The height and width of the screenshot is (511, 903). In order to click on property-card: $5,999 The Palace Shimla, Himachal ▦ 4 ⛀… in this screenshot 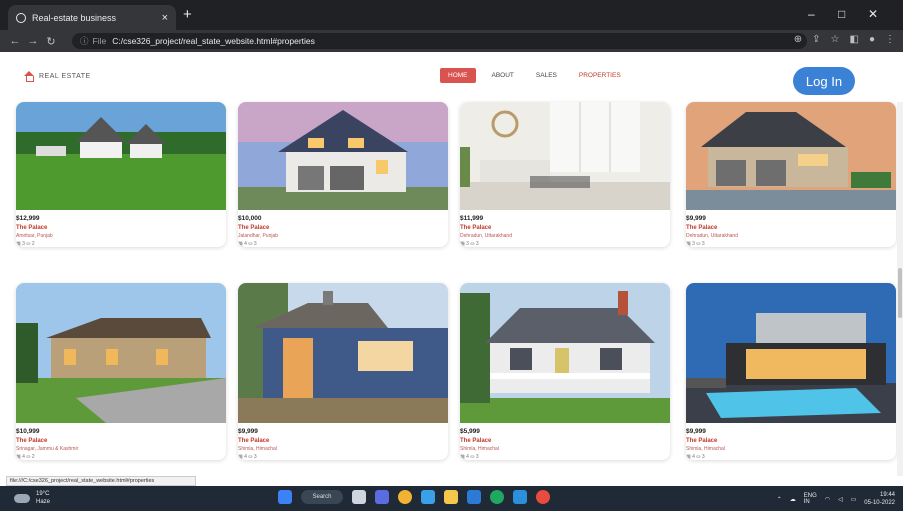, I will do `click(565, 371)`.